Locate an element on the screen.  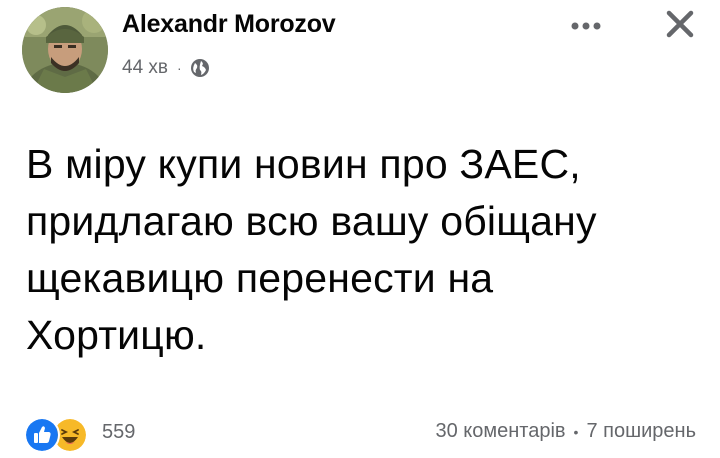
close-button is located at coordinates (680, 24).